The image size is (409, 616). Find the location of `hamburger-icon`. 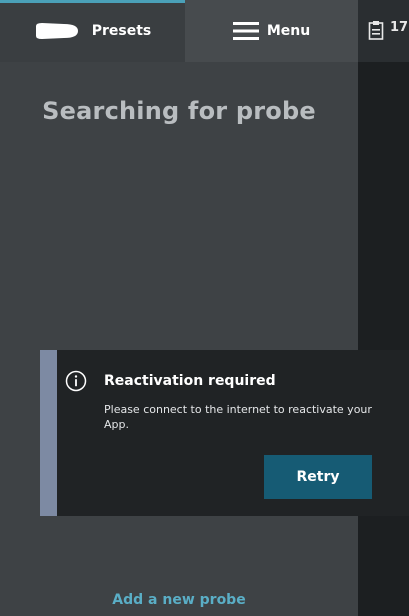

hamburger-icon is located at coordinates (245, 31).